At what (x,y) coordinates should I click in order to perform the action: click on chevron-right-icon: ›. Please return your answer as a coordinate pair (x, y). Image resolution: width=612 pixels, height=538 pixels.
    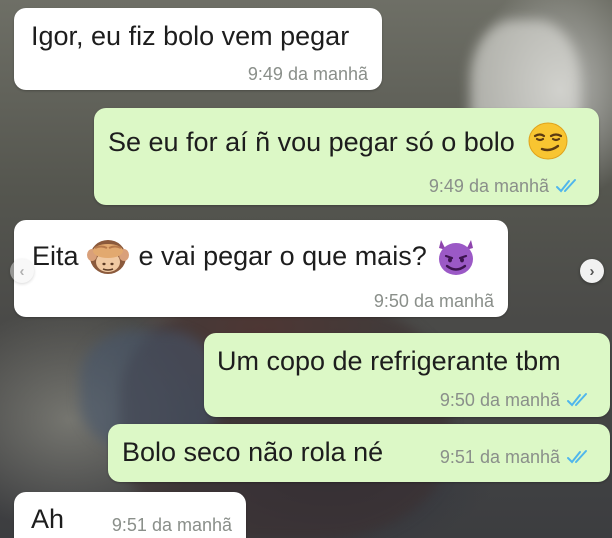
    Looking at the image, I should click on (592, 271).